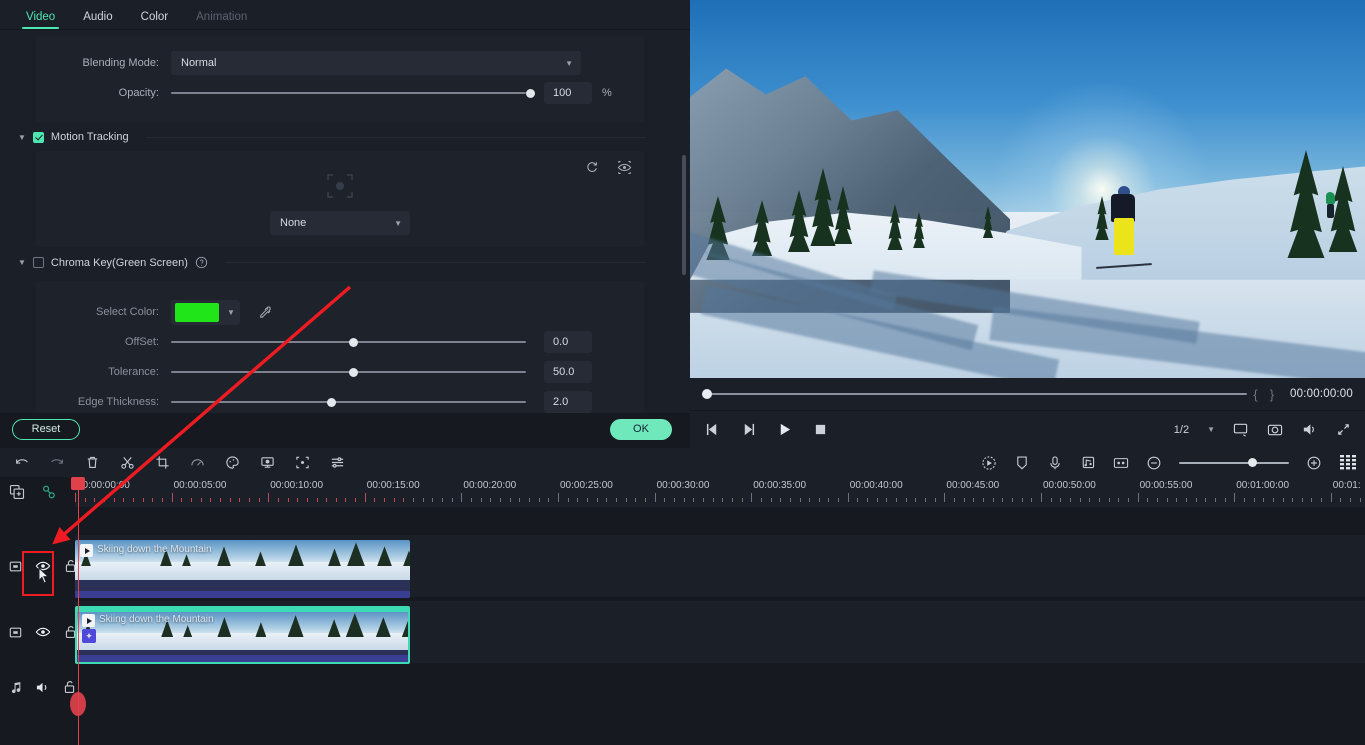 Image resolution: width=1365 pixels, height=745 pixels. I want to click on play-icon, so click(784, 430).